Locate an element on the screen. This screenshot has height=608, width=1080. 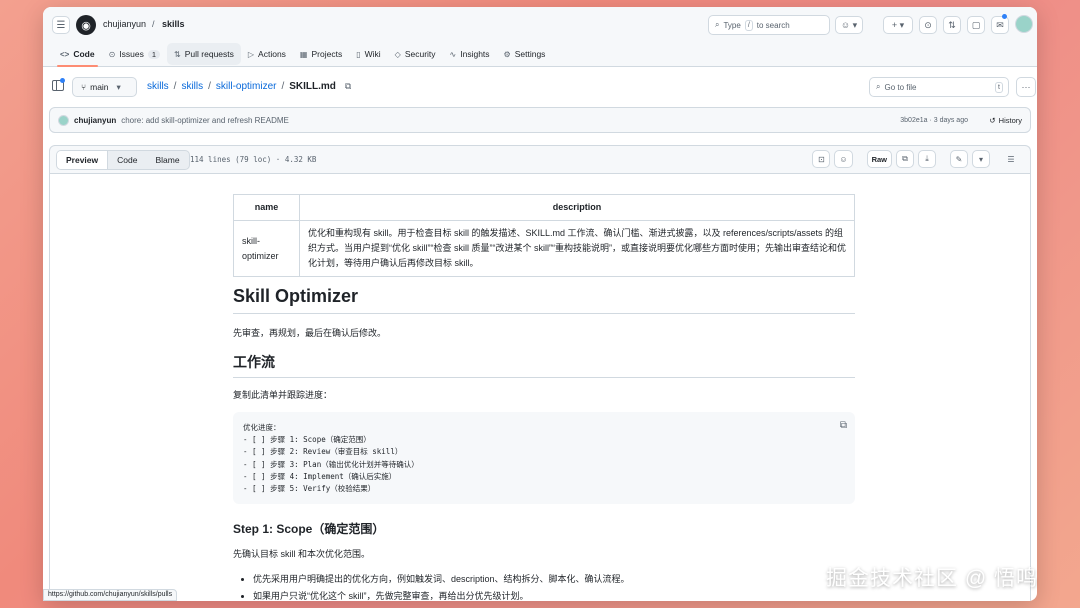
symbols-button: ⊡ is located at coordinates (821, 159).